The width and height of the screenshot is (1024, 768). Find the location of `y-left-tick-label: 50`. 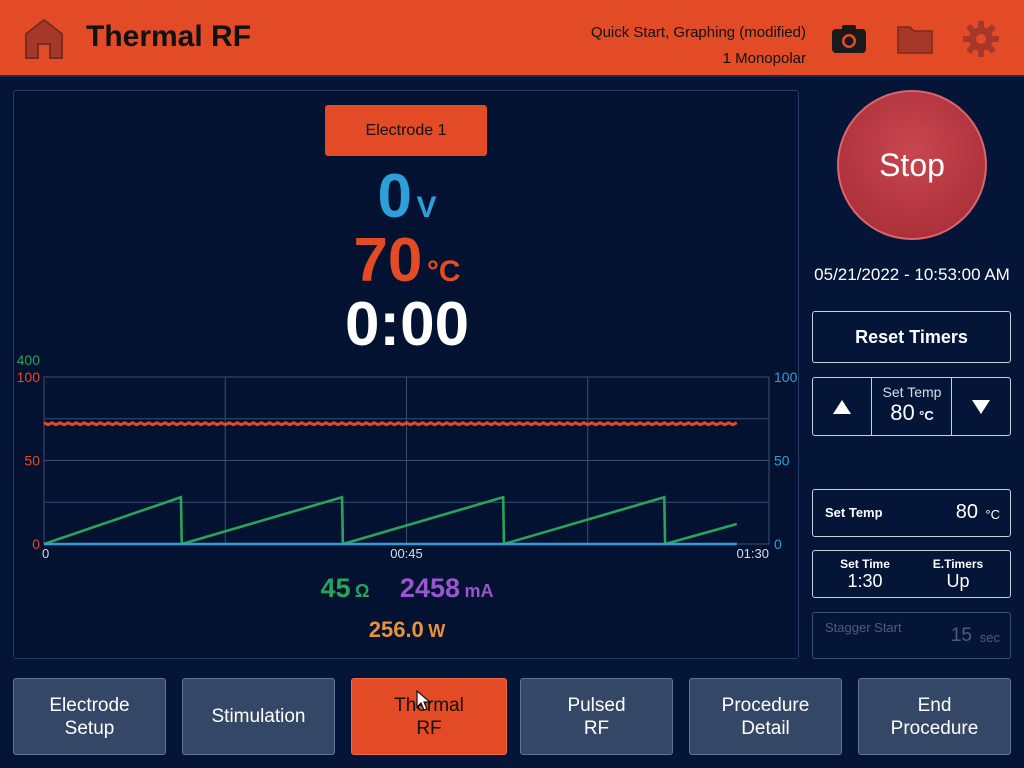

y-left-tick-label: 50 is located at coordinates (32, 461).